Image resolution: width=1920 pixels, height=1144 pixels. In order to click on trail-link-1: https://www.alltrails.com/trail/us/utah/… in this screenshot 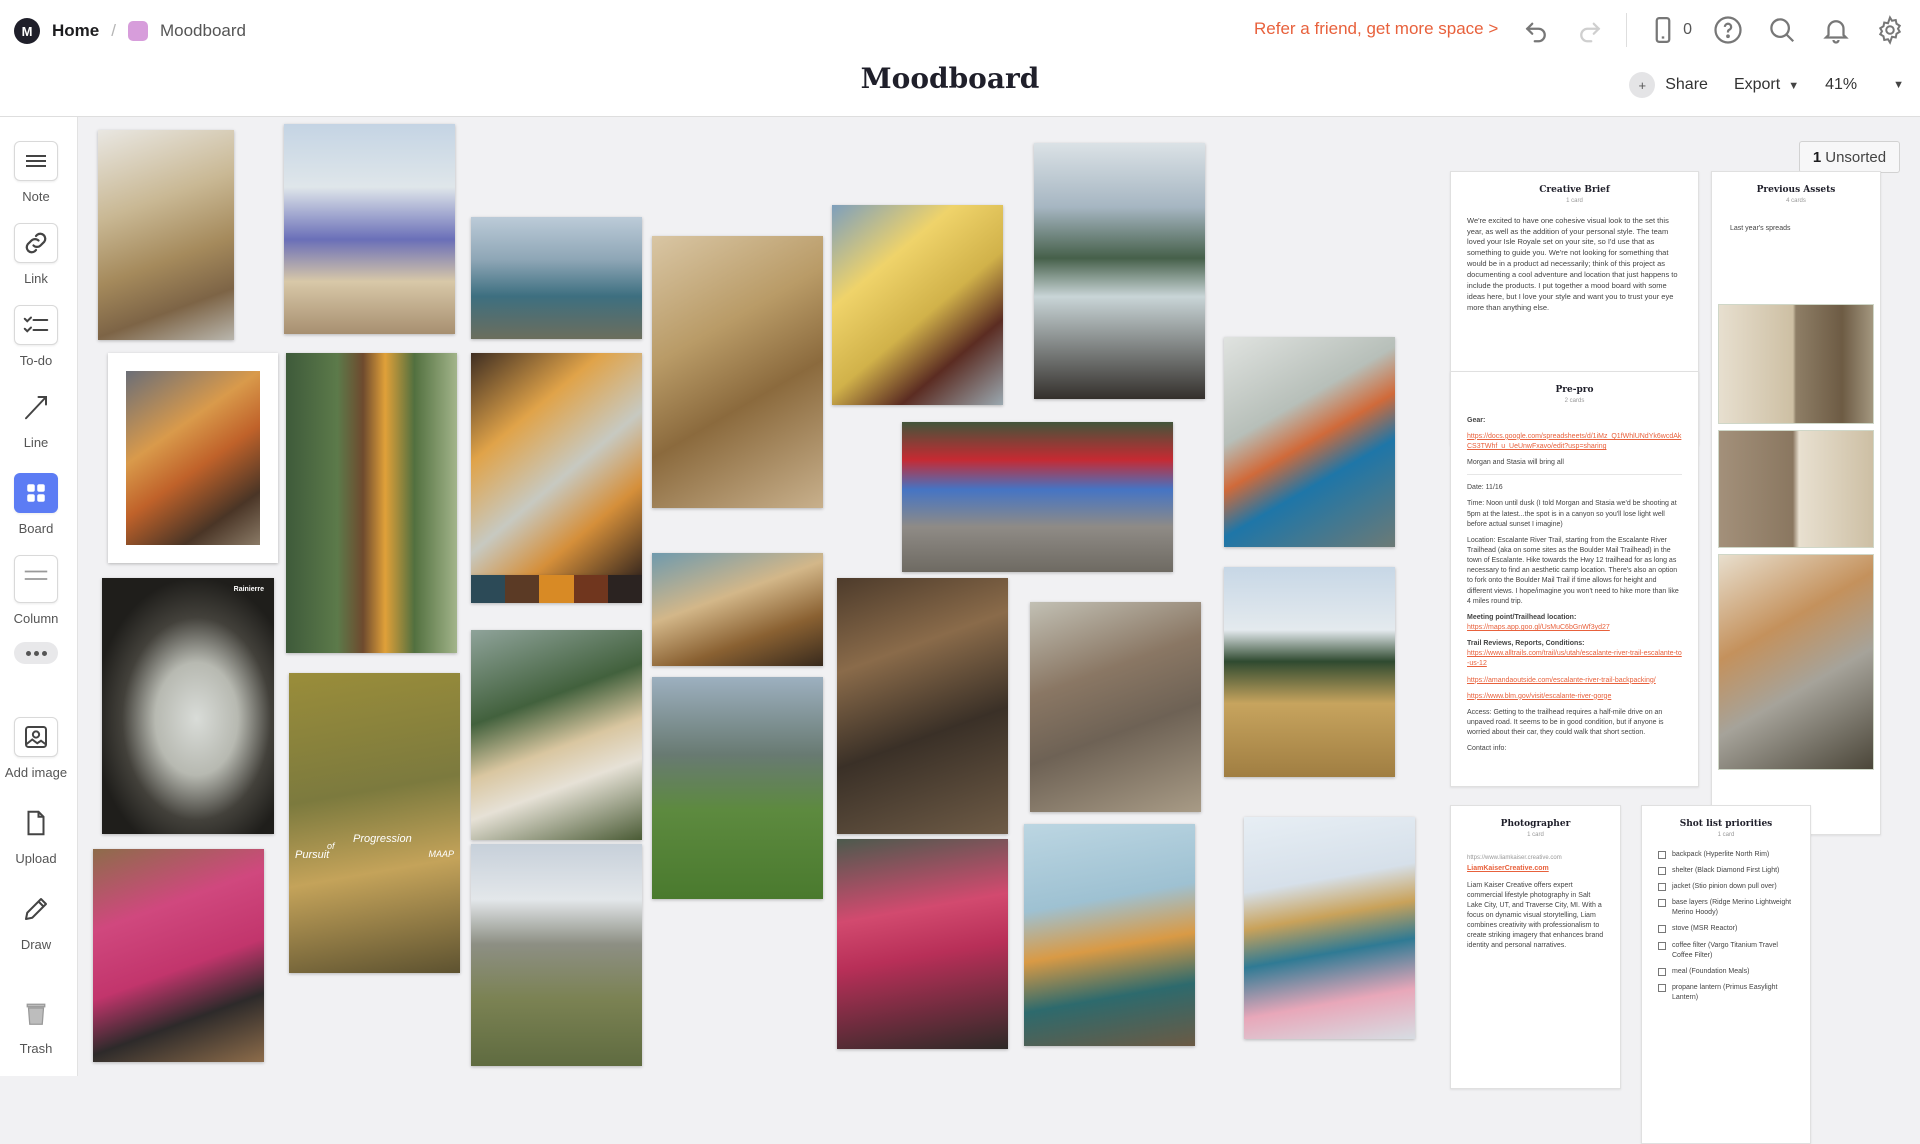, I will do `click(1574, 659)`.